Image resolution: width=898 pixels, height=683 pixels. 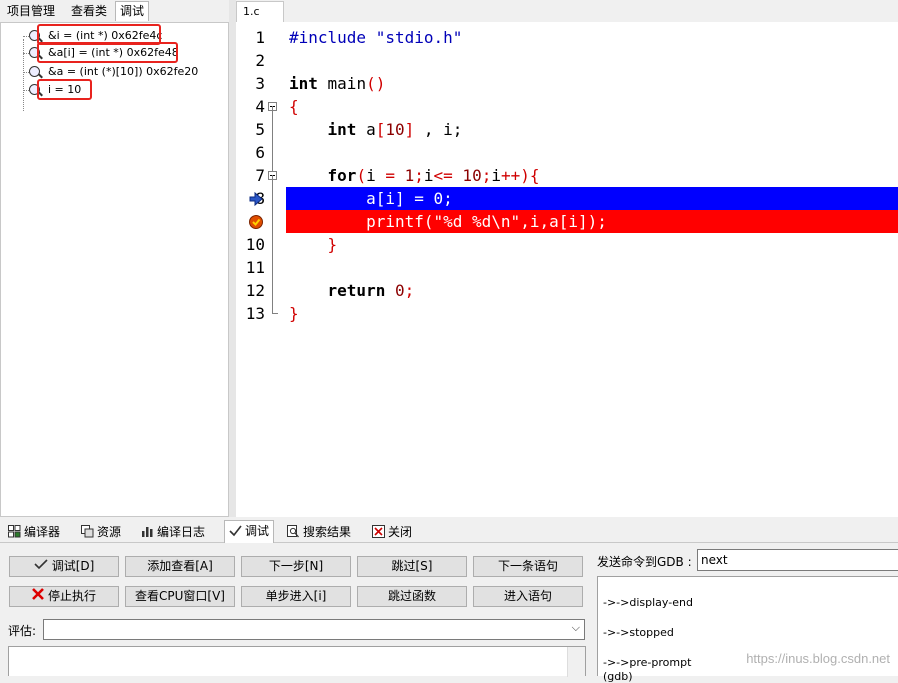 What do you see at coordinates (260, 129) in the screenshot?
I see `line-number: 5` at bounding box center [260, 129].